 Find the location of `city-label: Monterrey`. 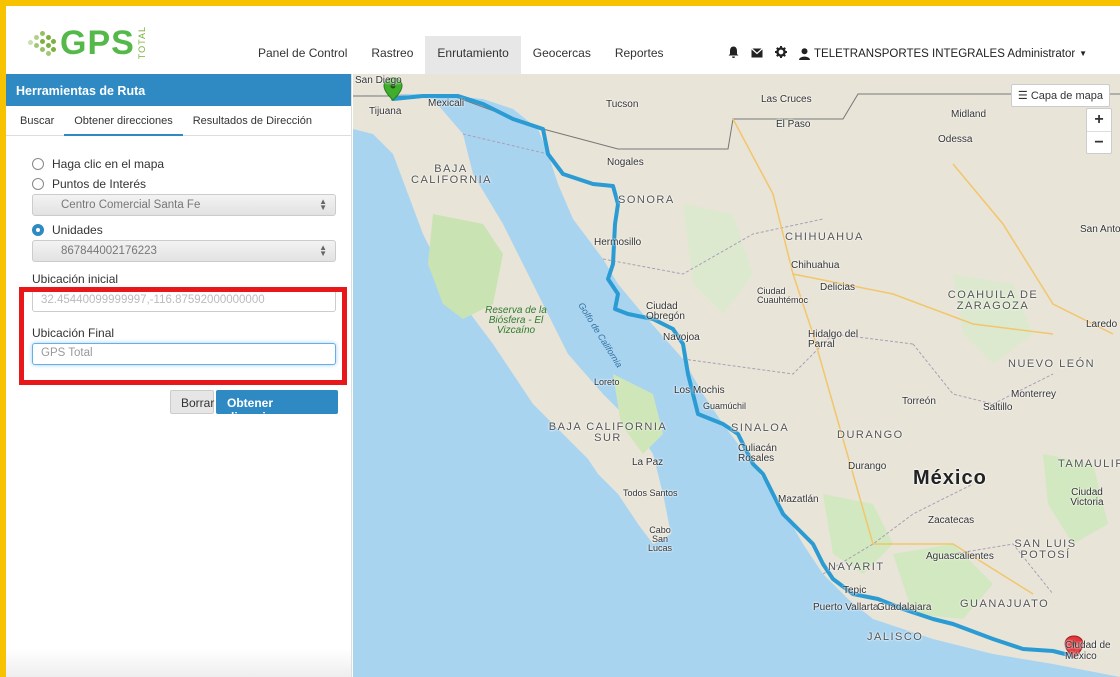

city-label: Monterrey is located at coordinates (1034, 394).